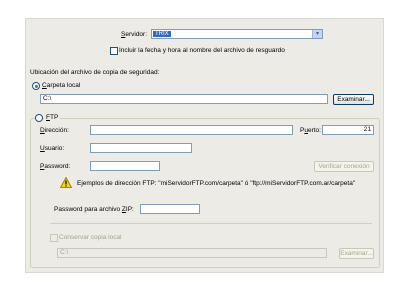 The image size is (401, 282). Describe the element at coordinates (36, 86) in the screenshot. I see `local-folder-radio` at that location.